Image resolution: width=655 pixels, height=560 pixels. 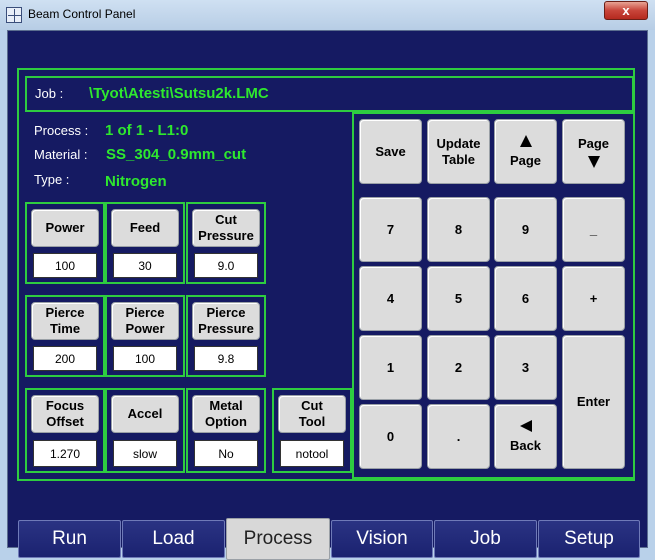 I want to click on page-up-button: Page, so click(x=525, y=151).